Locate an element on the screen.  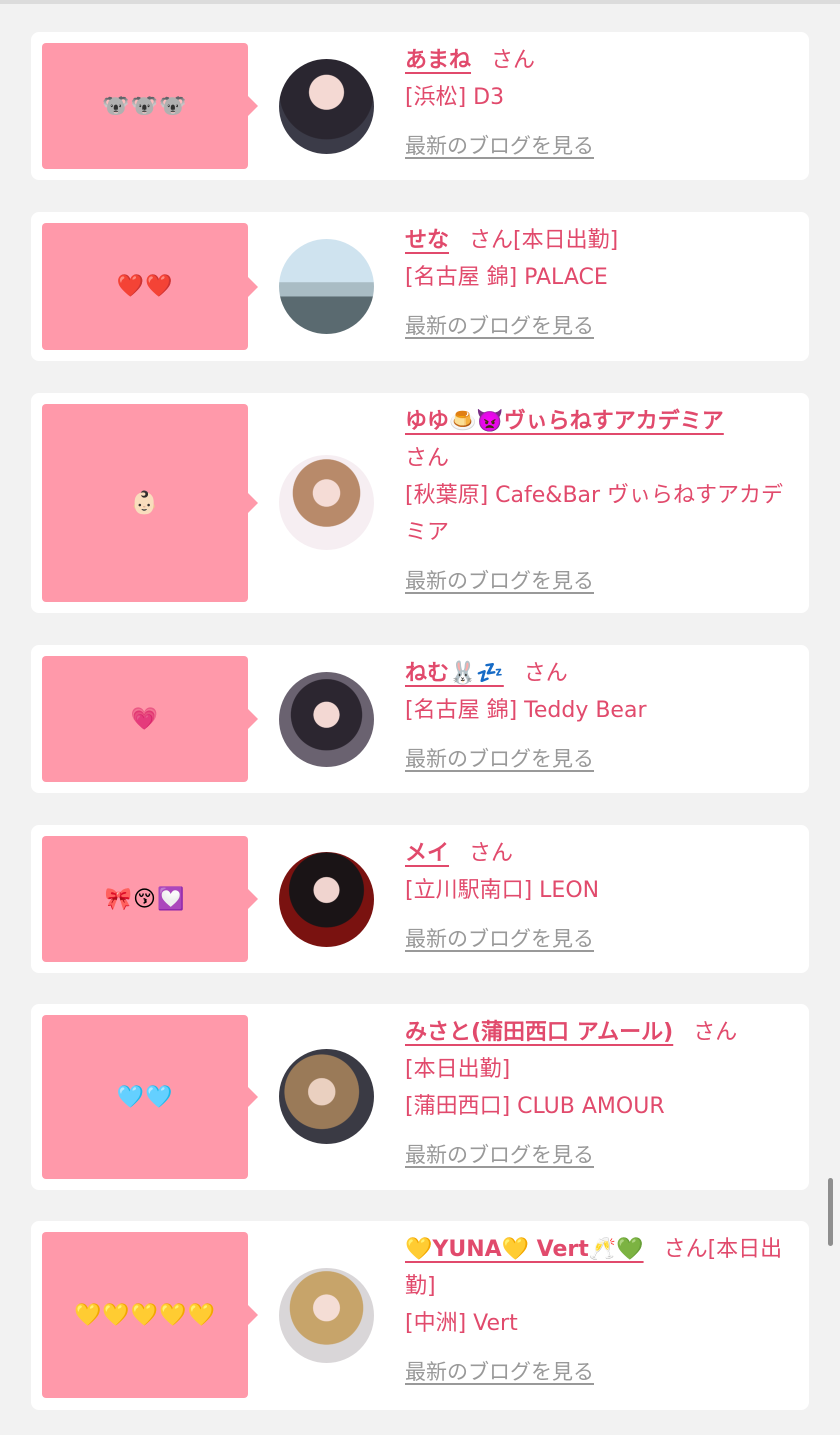
comment-text: 👶🏻 is located at coordinates (145, 503).